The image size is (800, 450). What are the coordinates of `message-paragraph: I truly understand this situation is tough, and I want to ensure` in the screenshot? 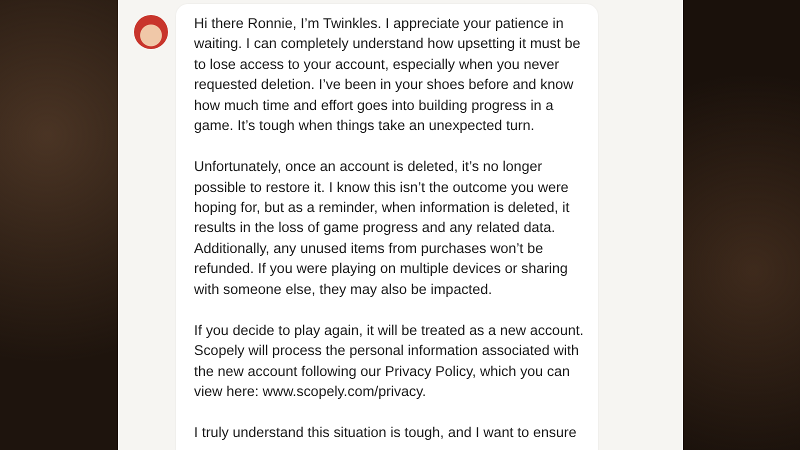 It's located at (386, 434).